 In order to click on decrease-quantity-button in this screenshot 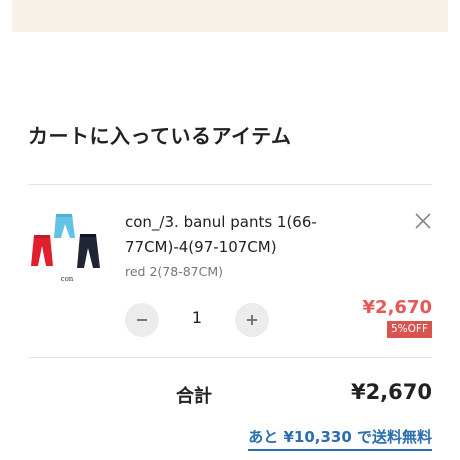, I will do `click(142, 320)`.